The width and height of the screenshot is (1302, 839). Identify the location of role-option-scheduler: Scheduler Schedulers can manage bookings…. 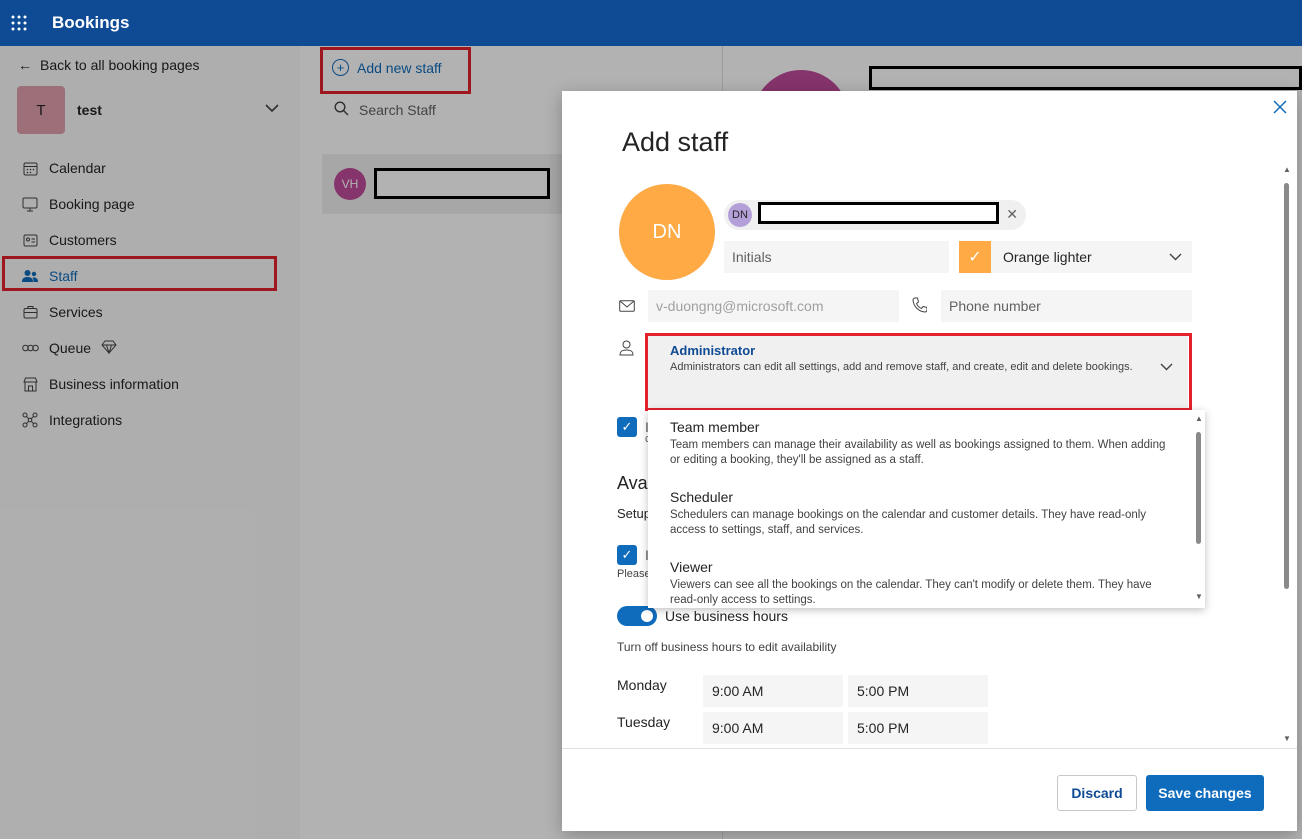
(926, 515).